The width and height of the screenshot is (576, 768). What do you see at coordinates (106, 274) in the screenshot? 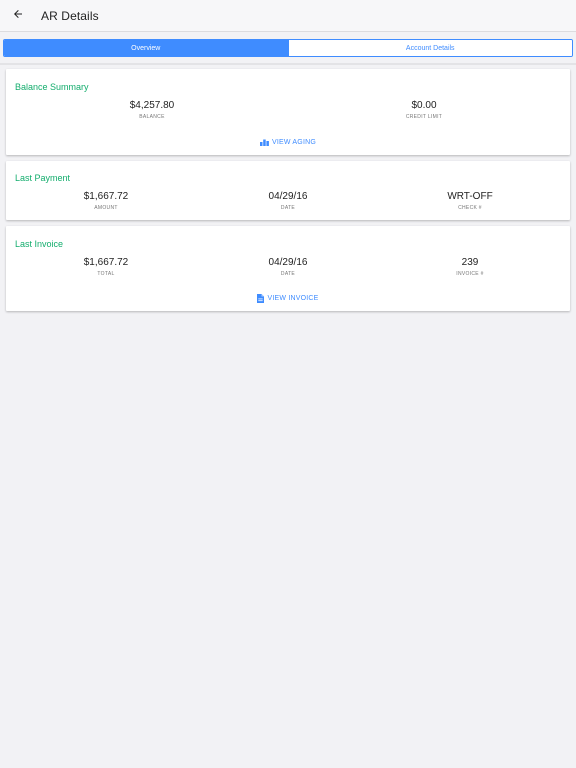
I see `total-label: TOTAL` at bounding box center [106, 274].